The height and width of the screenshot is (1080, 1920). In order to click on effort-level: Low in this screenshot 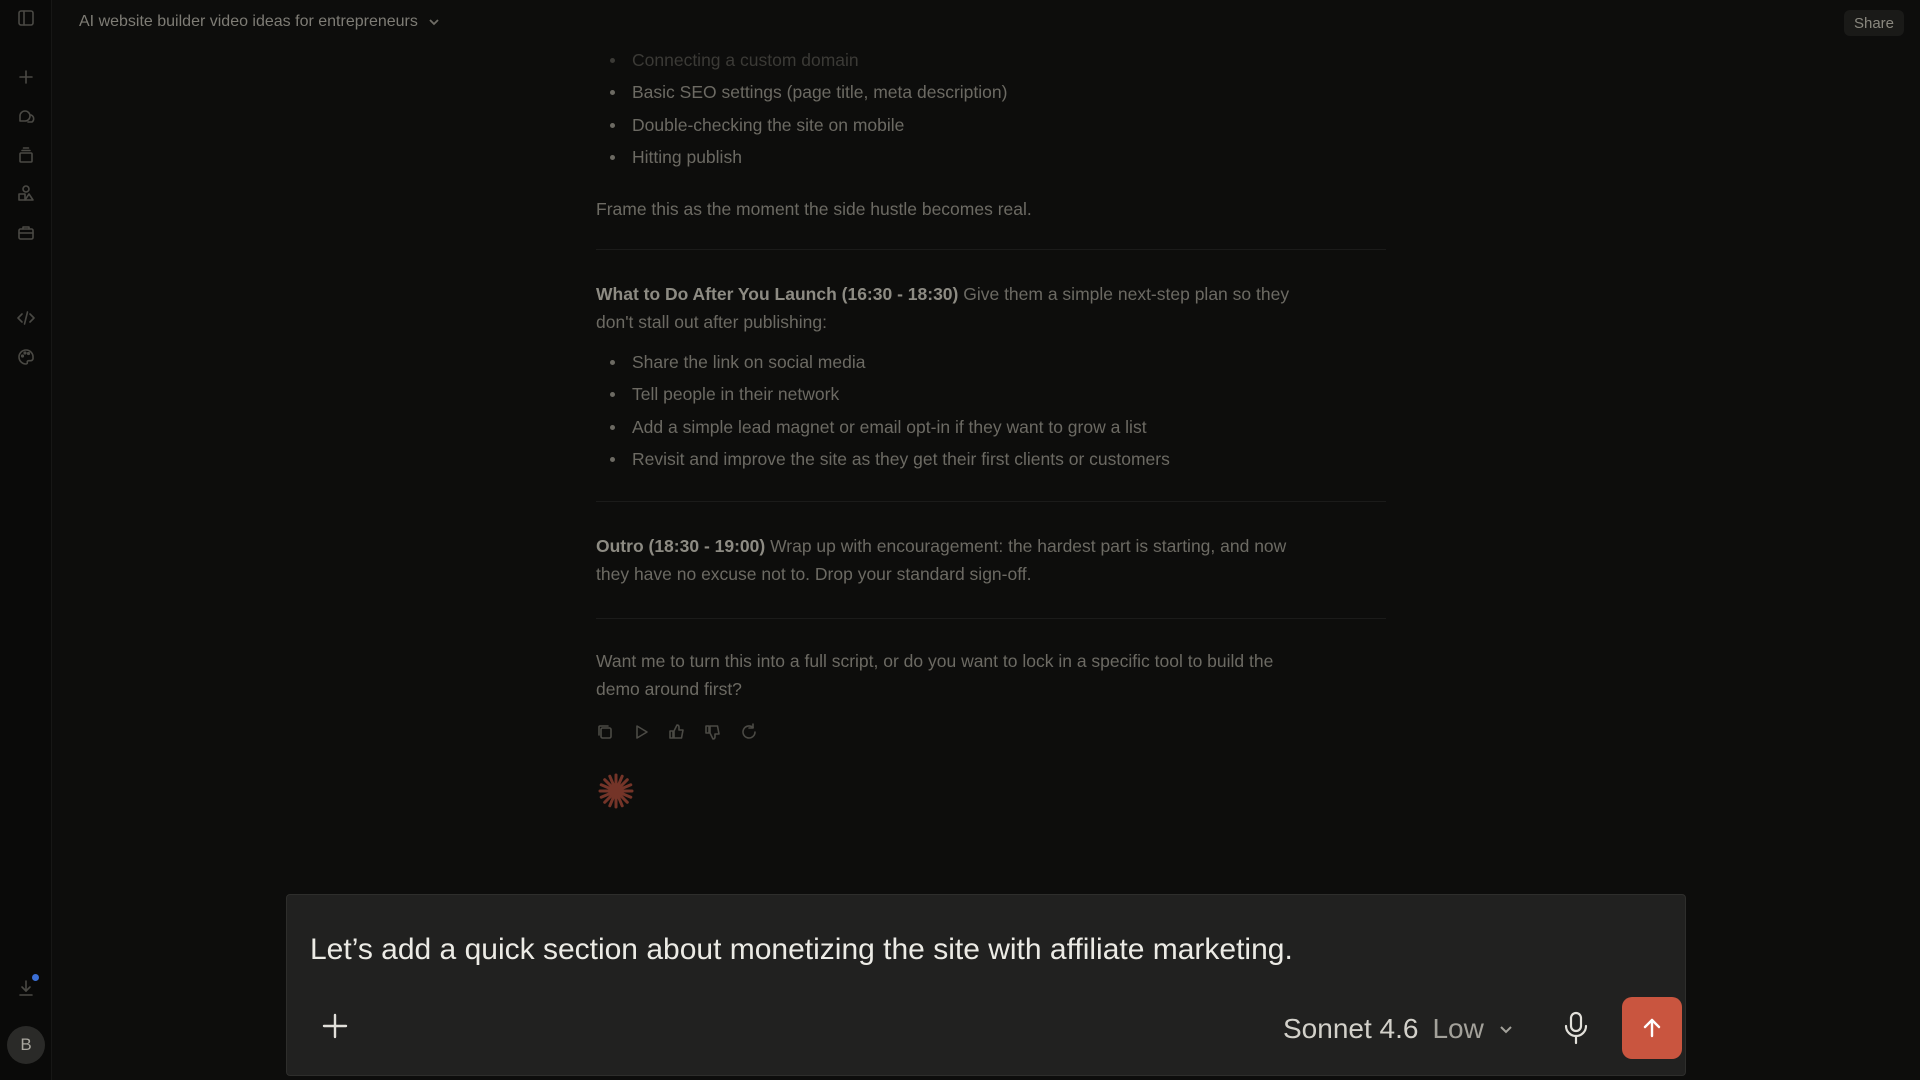, I will do `click(1458, 1028)`.